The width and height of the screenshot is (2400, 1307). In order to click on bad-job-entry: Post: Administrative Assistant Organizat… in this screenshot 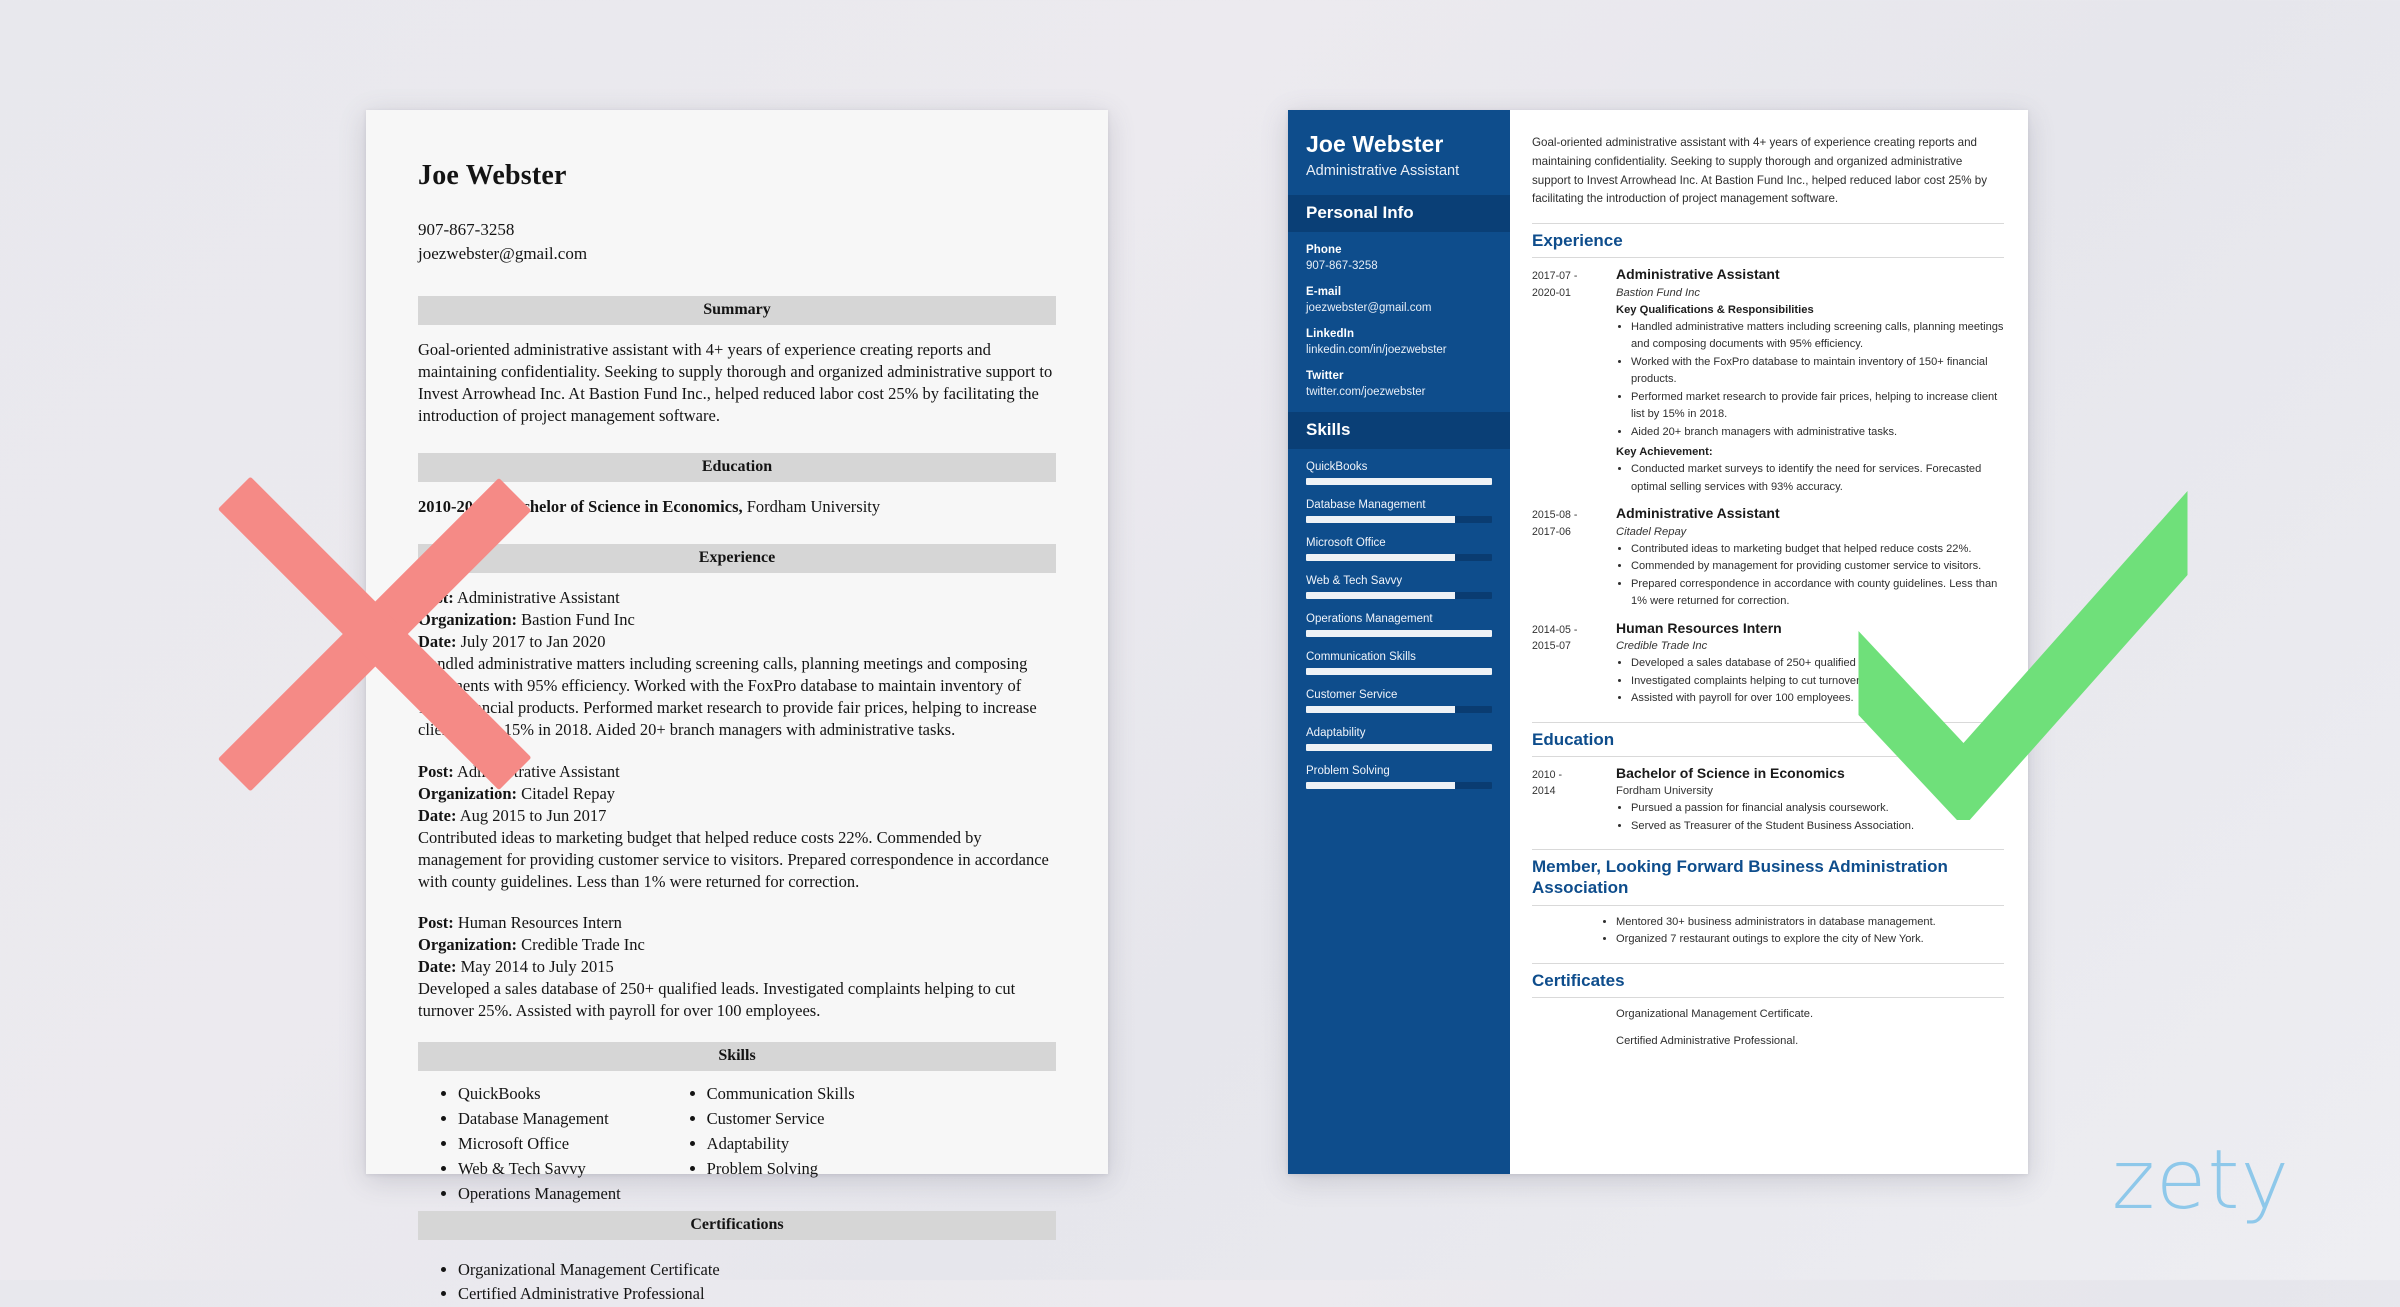, I will do `click(737, 664)`.